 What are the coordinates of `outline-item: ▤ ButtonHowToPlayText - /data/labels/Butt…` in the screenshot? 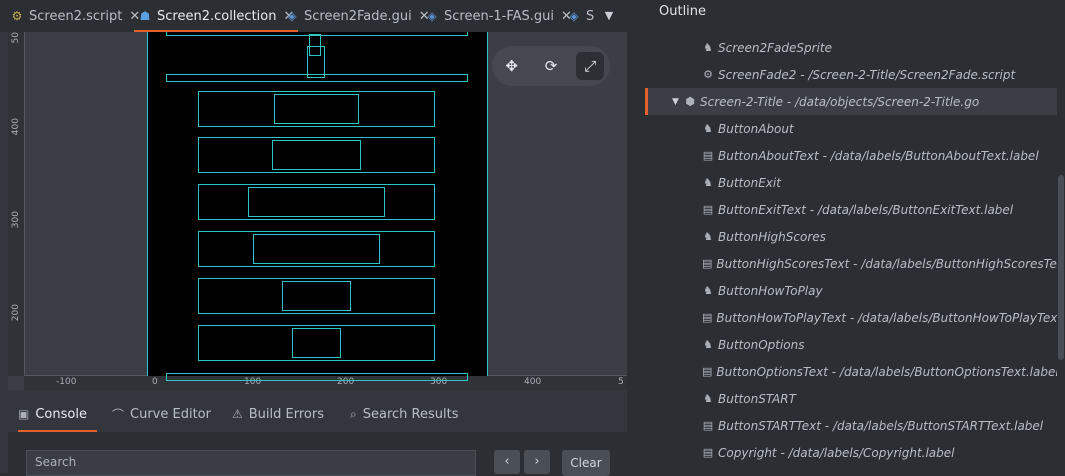 It's located at (851, 317).